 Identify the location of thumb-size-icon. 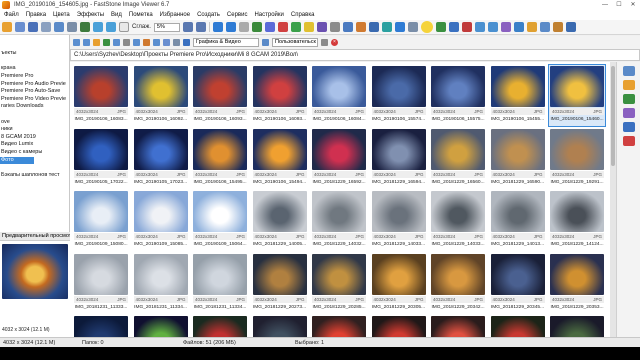
(156, 42).